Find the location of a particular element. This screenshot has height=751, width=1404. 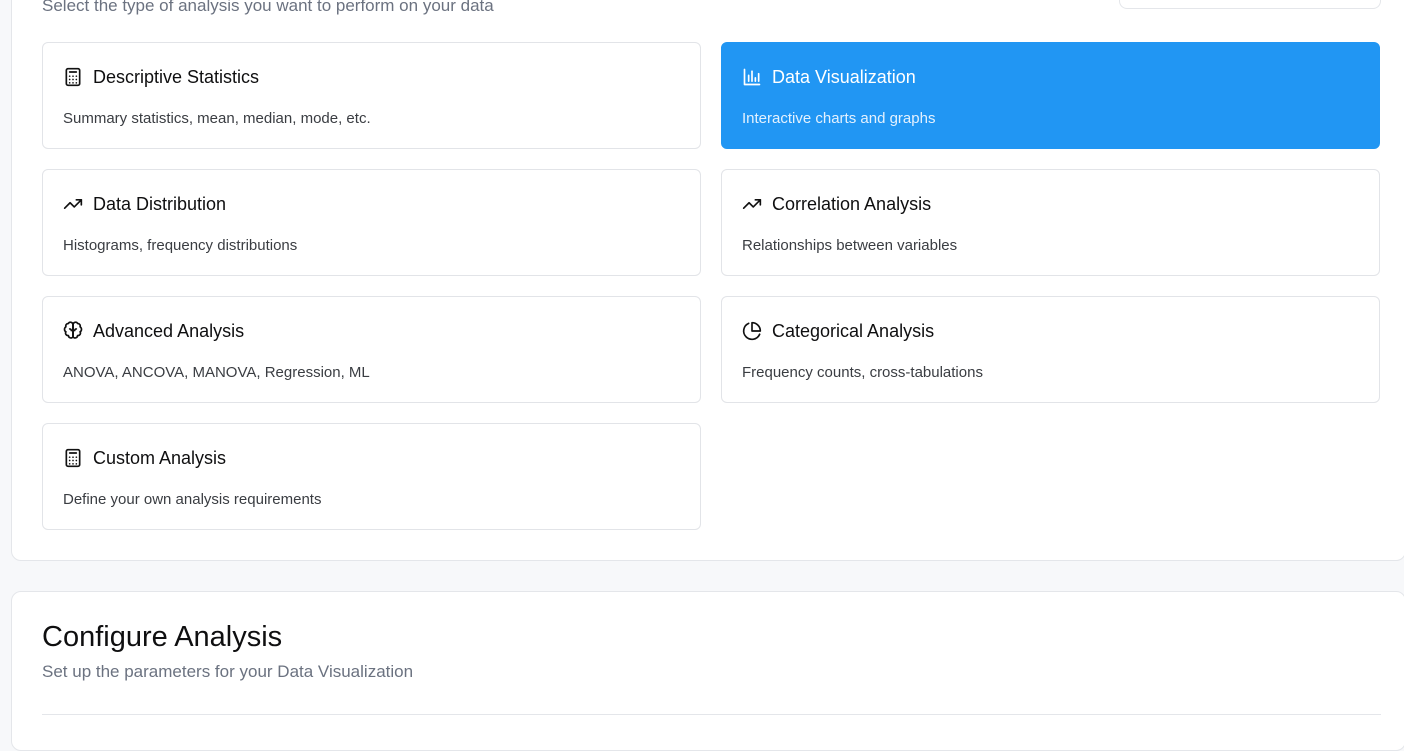

card-description: Define your own analysis requirements is located at coordinates (192, 499).